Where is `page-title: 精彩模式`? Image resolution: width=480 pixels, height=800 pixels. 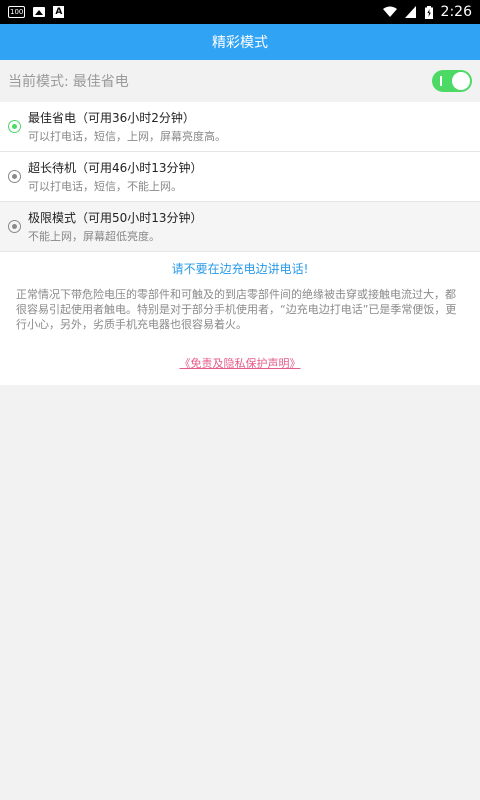 page-title: 精彩模式 is located at coordinates (240, 43).